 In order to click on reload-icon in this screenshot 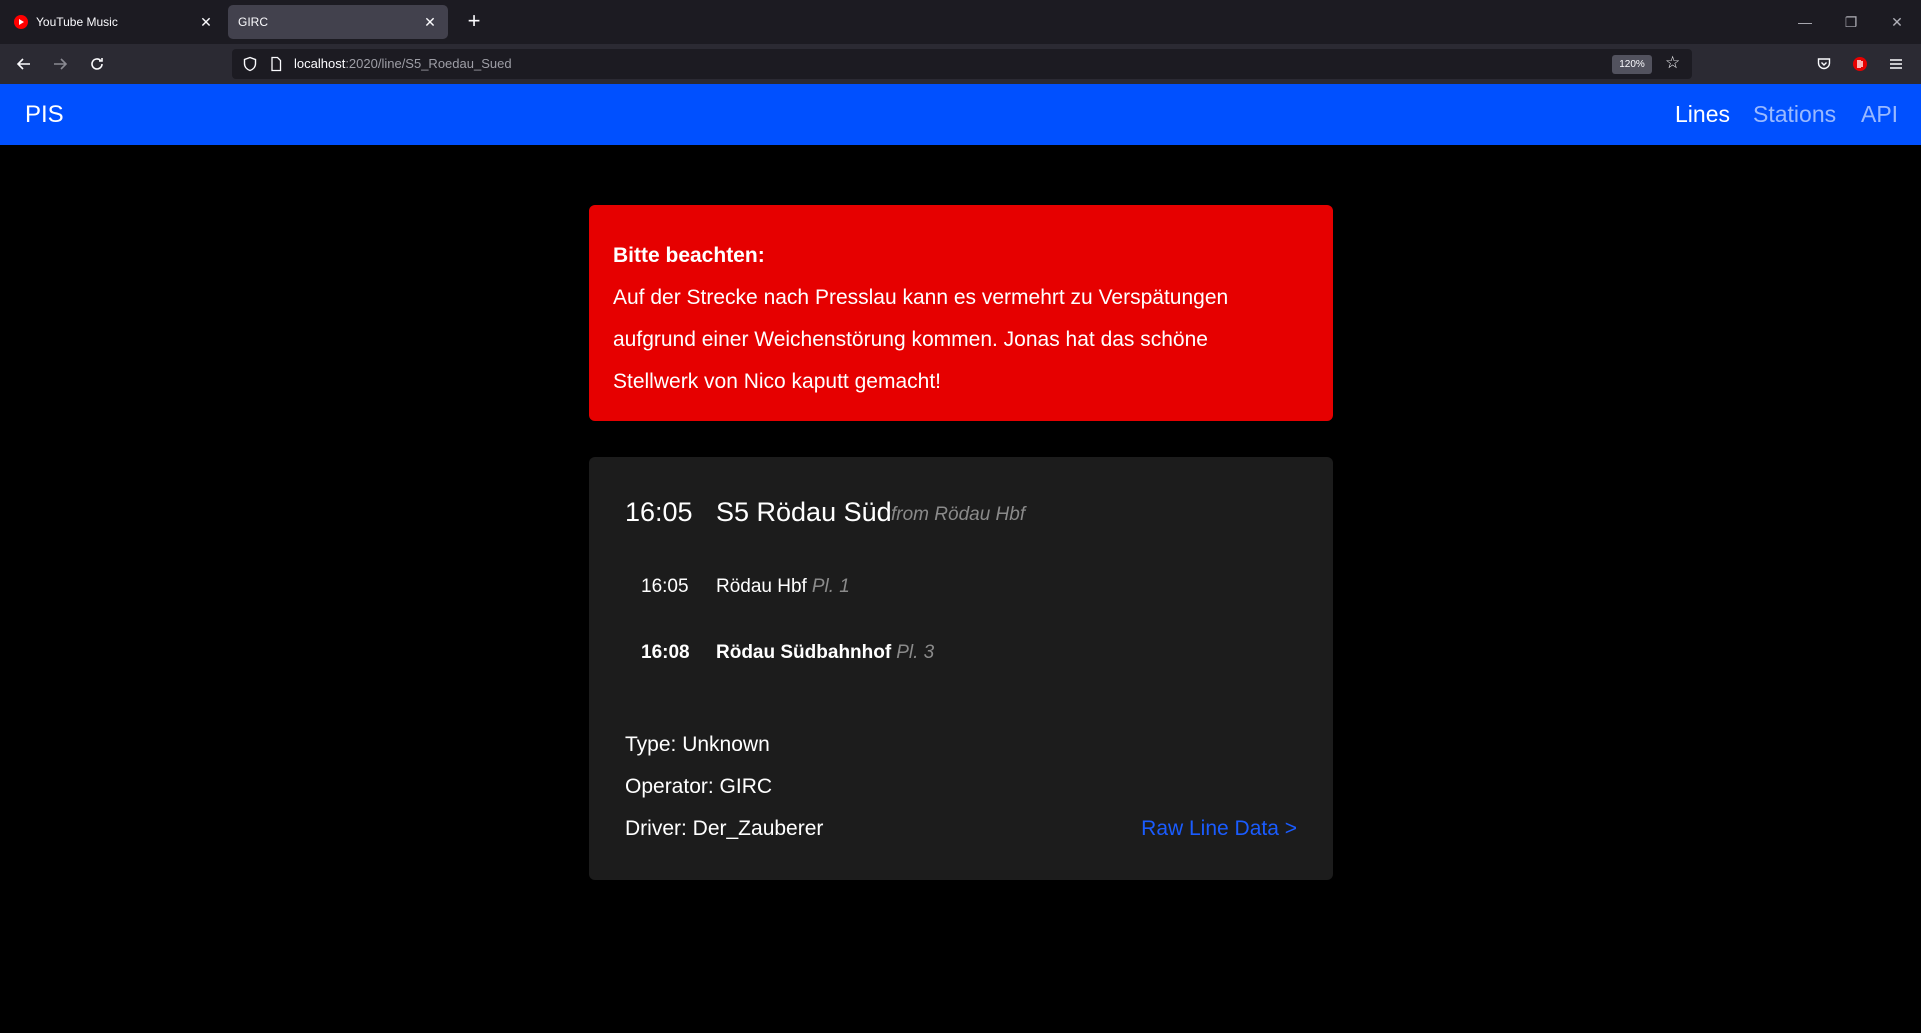, I will do `click(97, 64)`.